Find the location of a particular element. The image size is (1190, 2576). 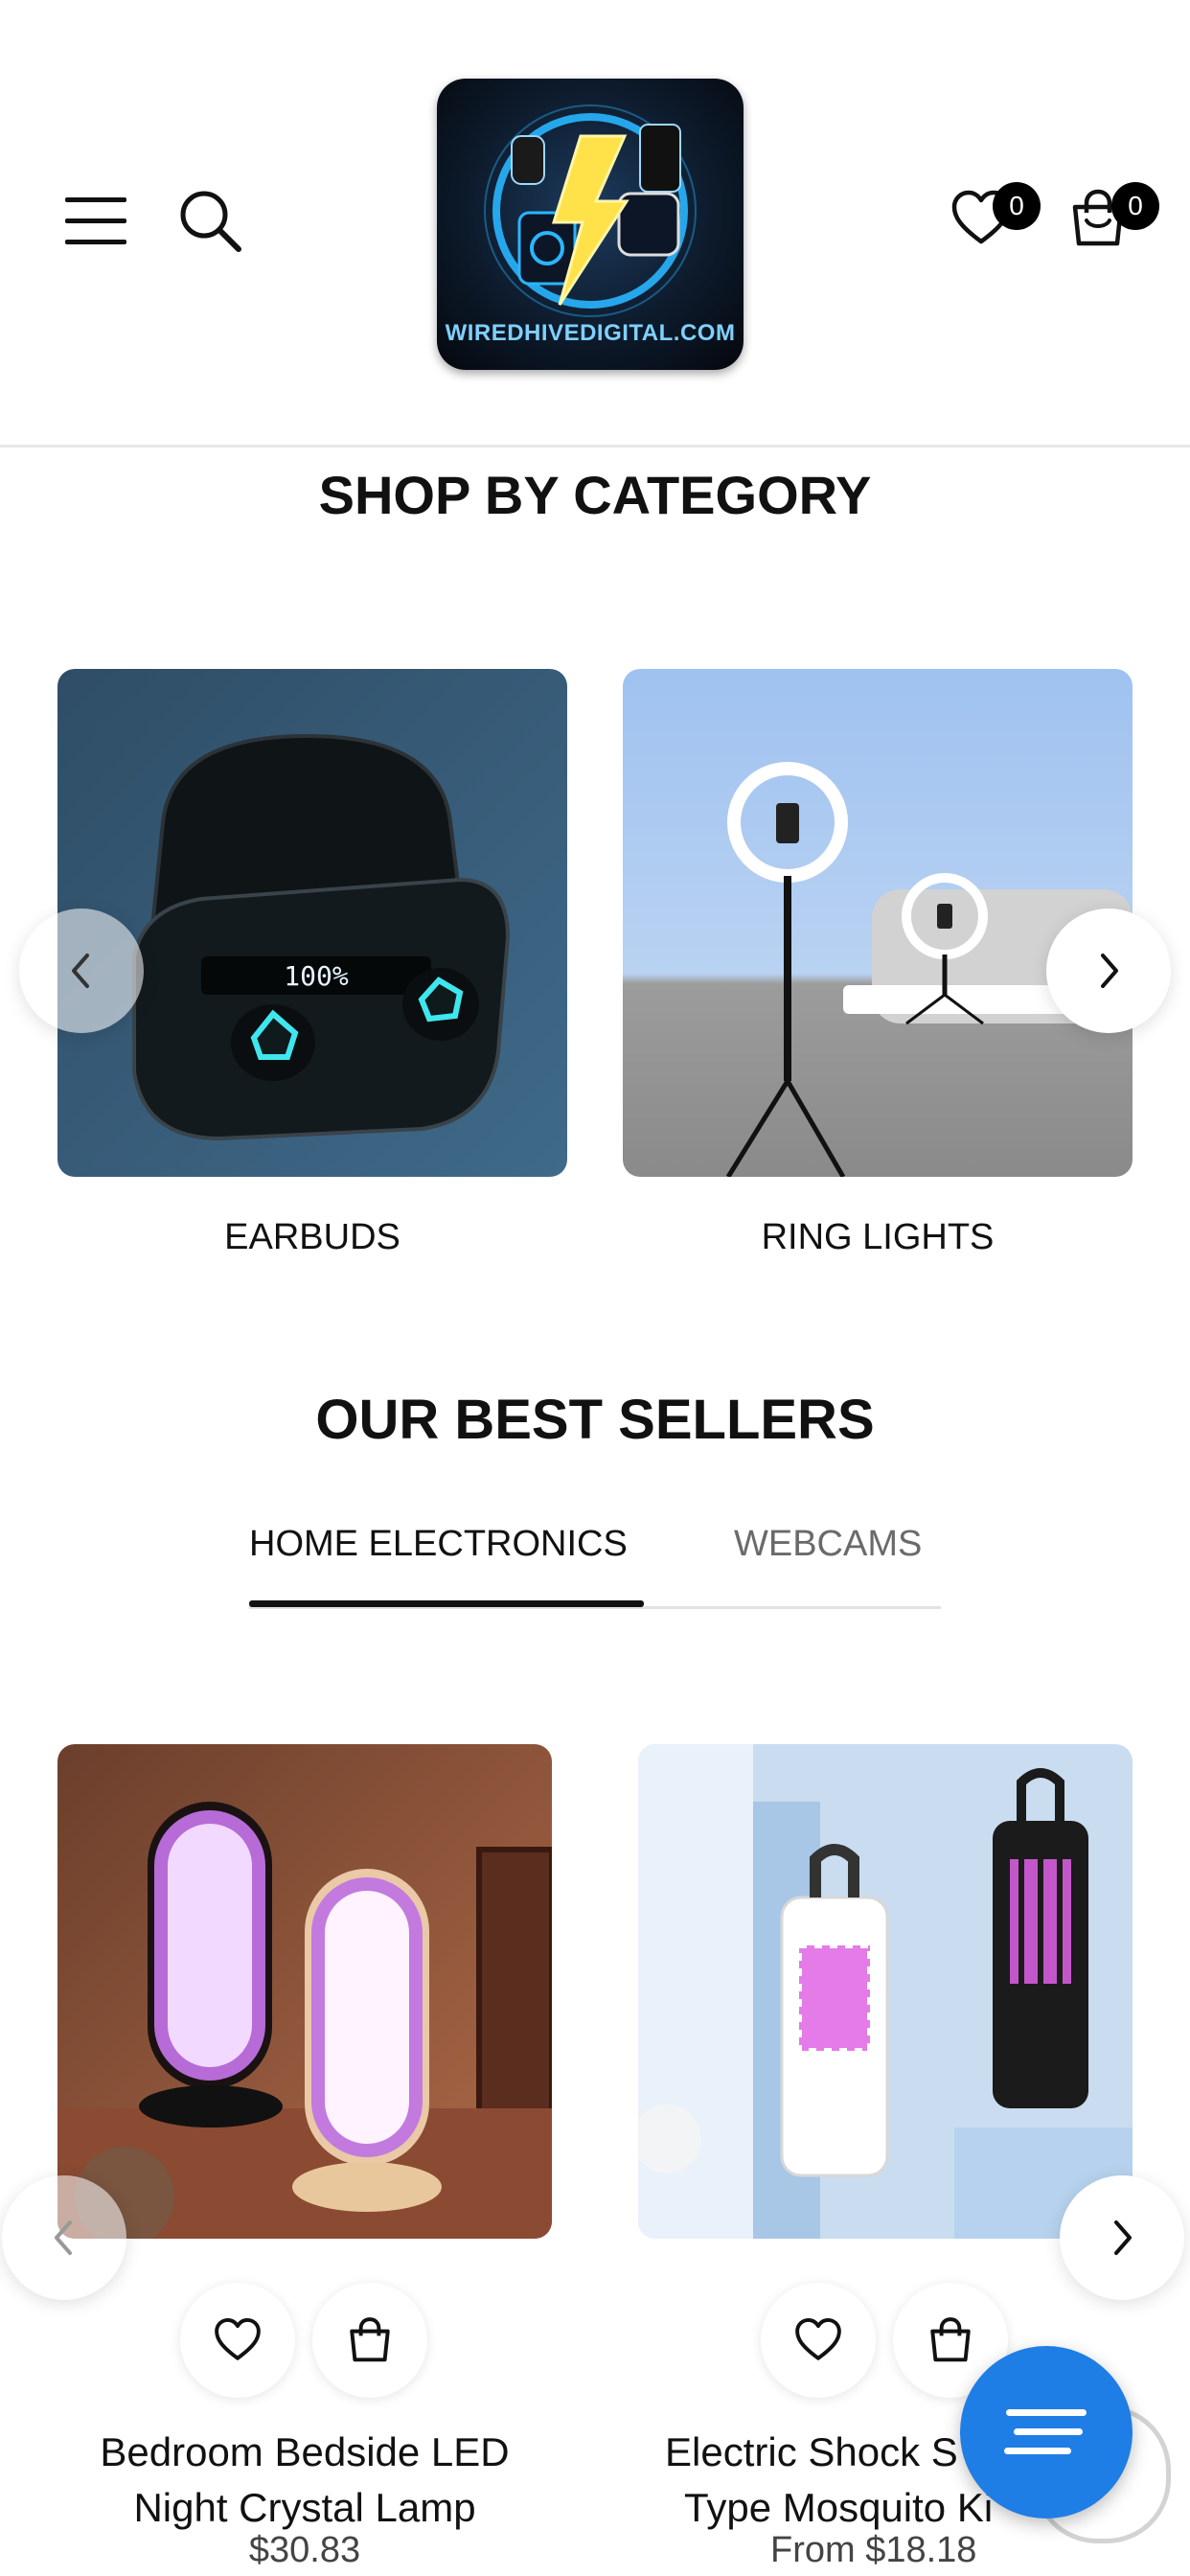

product-image-mosquito-killer is located at coordinates (886, 1991).